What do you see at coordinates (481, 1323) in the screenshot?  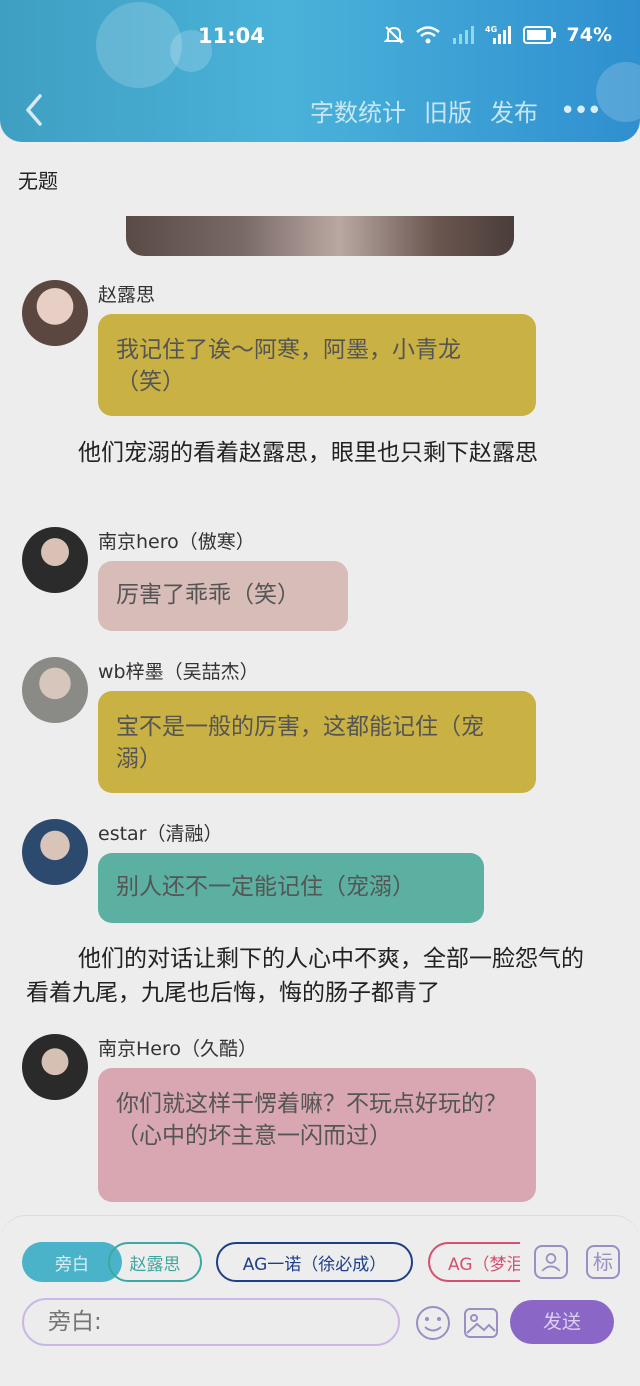 I see `image-icon` at bounding box center [481, 1323].